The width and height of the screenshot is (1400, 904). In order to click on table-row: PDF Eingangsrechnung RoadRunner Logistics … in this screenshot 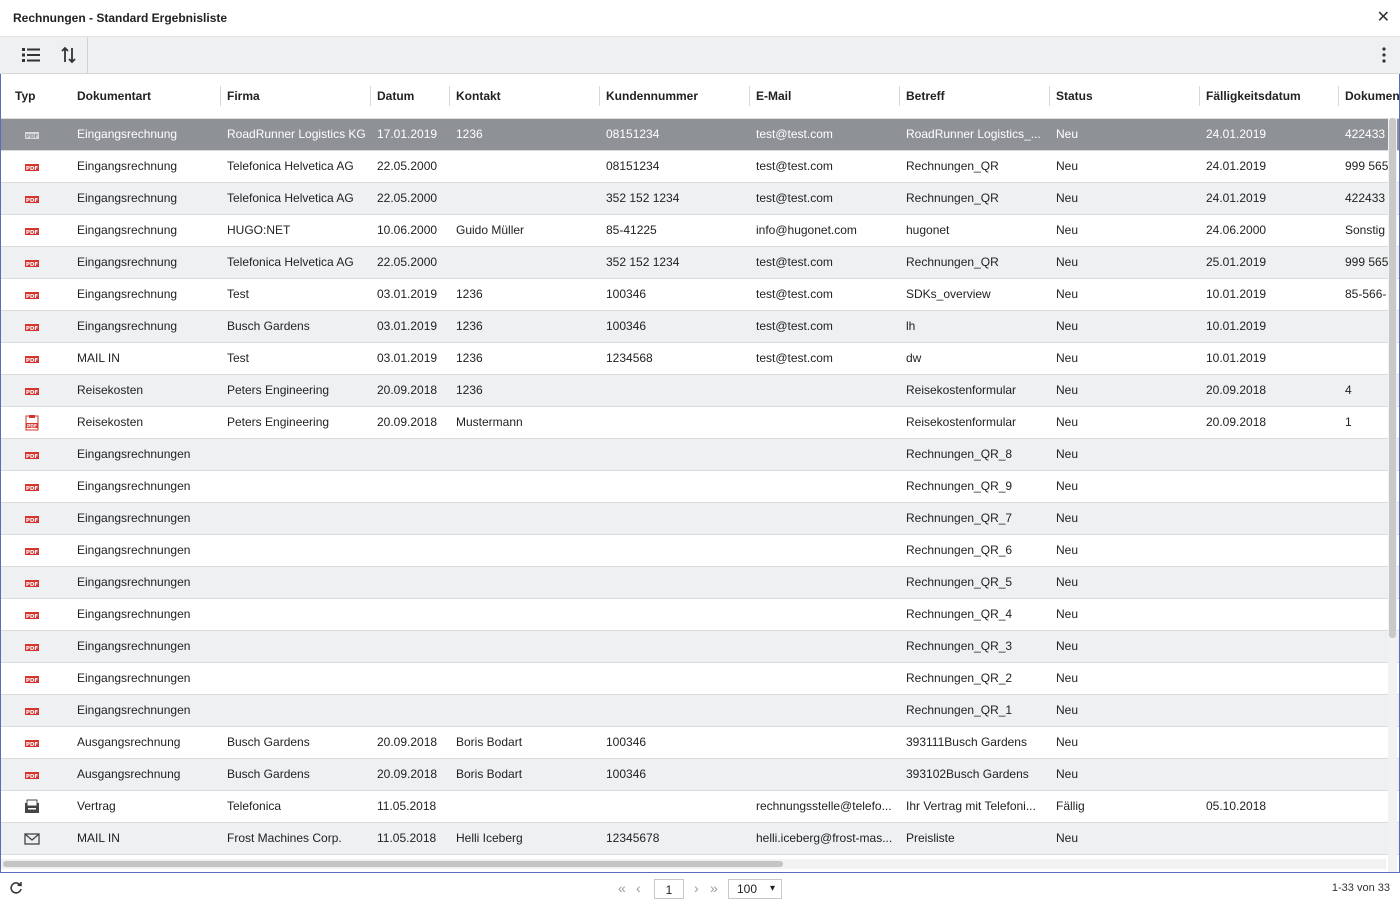, I will do `click(700, 135)`.